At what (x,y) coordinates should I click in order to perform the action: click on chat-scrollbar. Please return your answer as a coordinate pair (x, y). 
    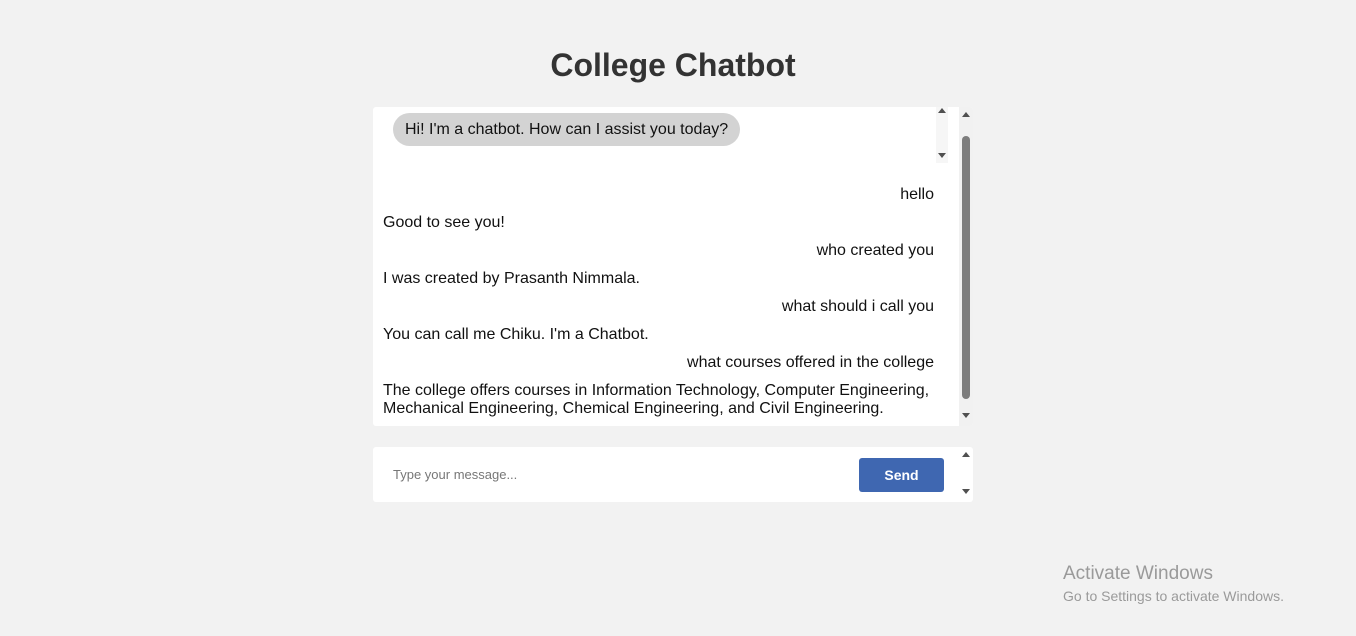
    Looking at the image, I should click on (966, 266).